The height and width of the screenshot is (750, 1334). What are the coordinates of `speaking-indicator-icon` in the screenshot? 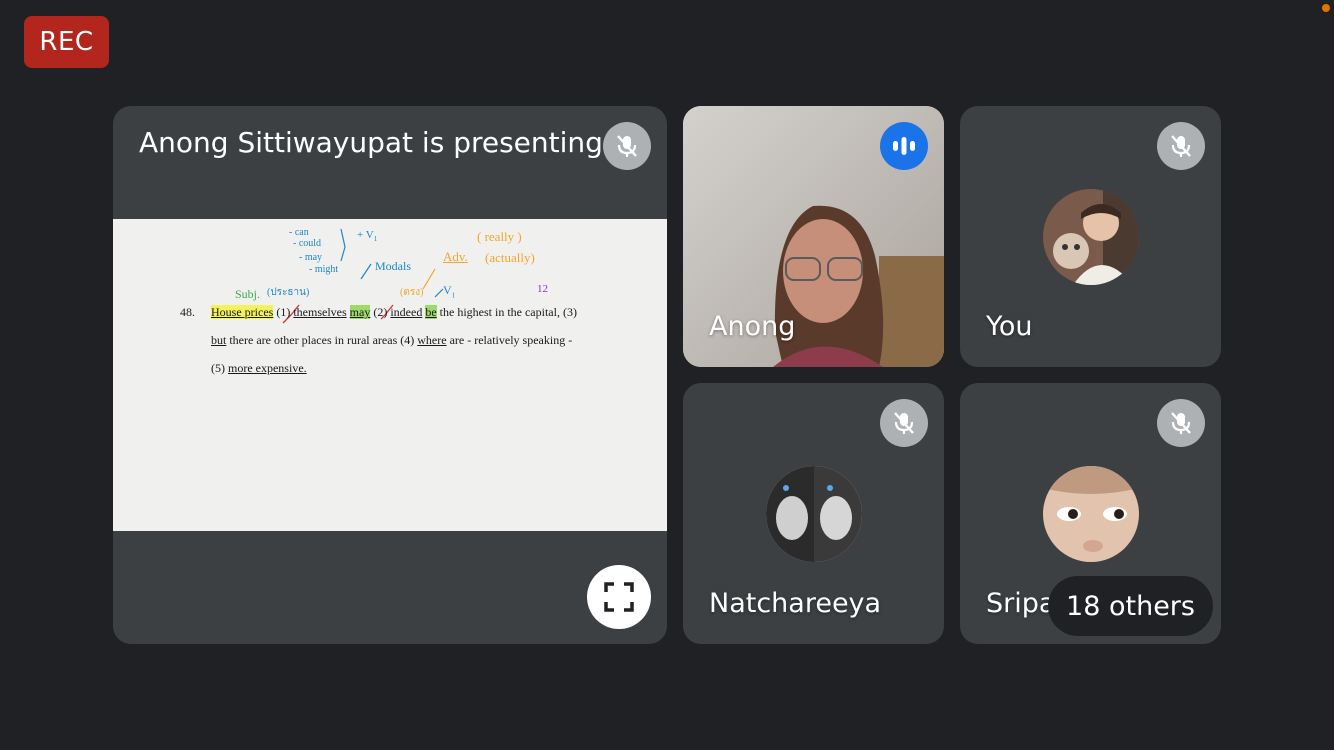 It's located at (904, 146).